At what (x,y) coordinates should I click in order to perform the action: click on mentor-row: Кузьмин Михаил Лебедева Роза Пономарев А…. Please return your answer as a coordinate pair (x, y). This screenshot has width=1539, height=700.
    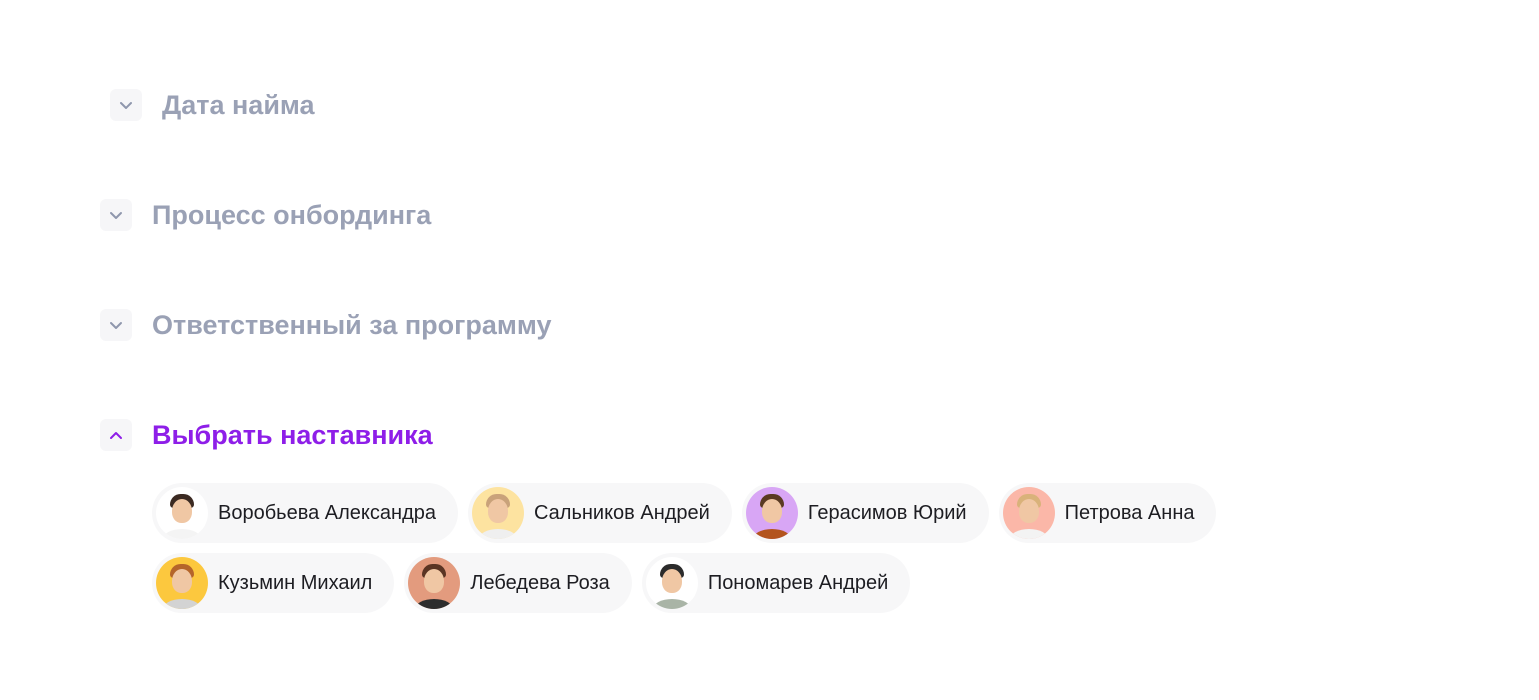
    Looking at the image, I should click on (712, 583).